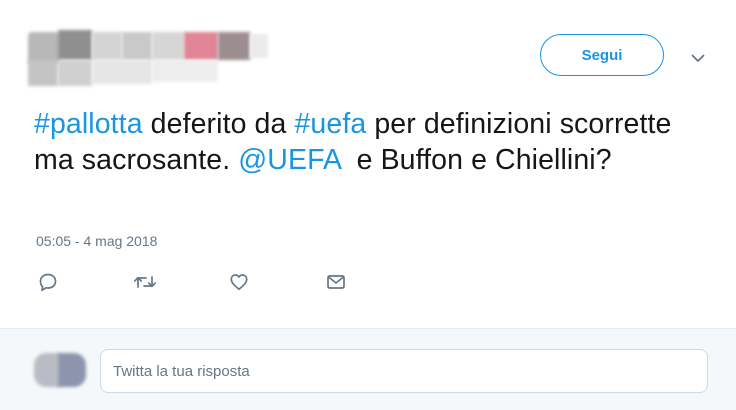  What do you see at coordinates (218, 124) in the screenshot?
I see `tweet-text-segment: deferito da` at bounding box center [218, 124].